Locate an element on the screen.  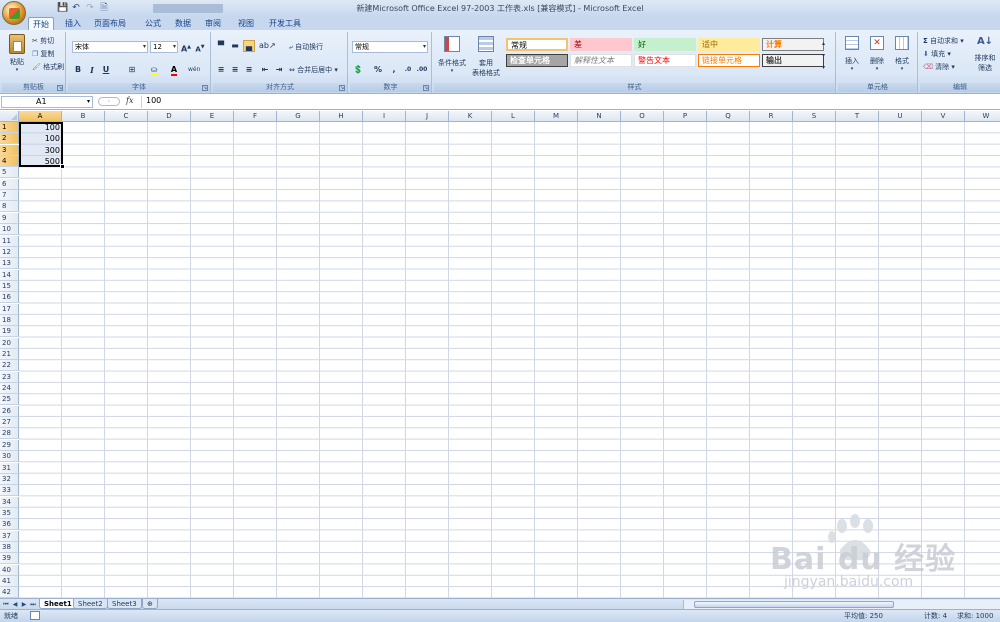
column-header-E: E is located at coordinates (212, 116).